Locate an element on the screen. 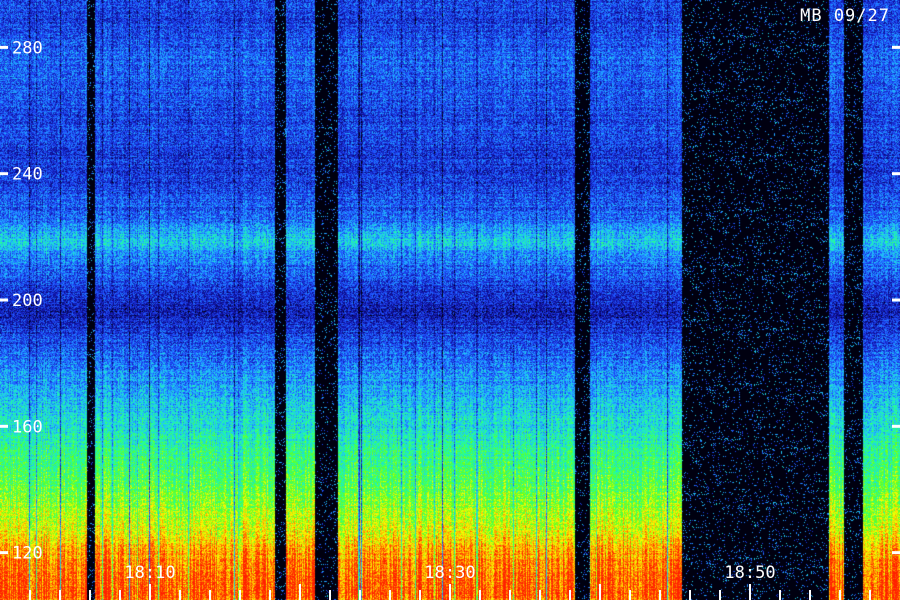 The height and width of the screenshot is (600, 900). x-tick-label: 18:10 is located at coordinates (149, 573).